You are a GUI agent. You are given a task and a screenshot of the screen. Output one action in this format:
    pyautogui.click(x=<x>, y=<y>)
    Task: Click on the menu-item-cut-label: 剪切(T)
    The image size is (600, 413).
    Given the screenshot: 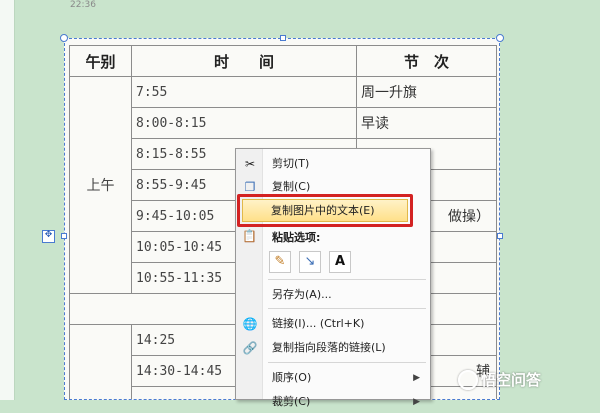 What is the action you would take?
    pyautogui.click(x=291, y=163)
    